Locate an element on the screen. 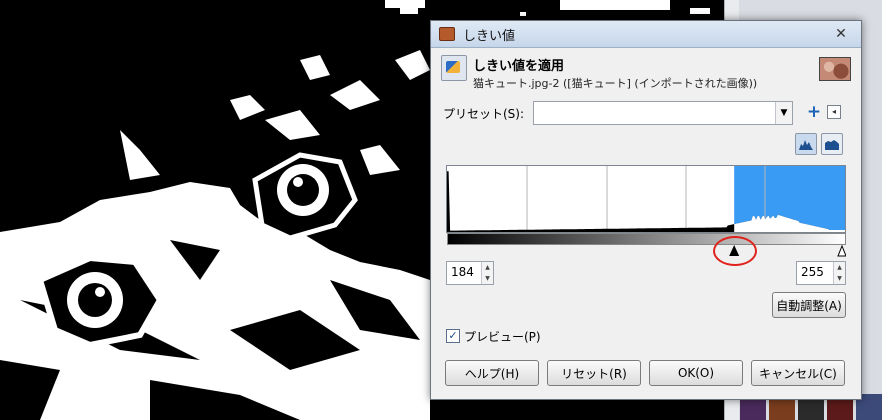  high-threshold-handle is located at coordinates (842, 250).